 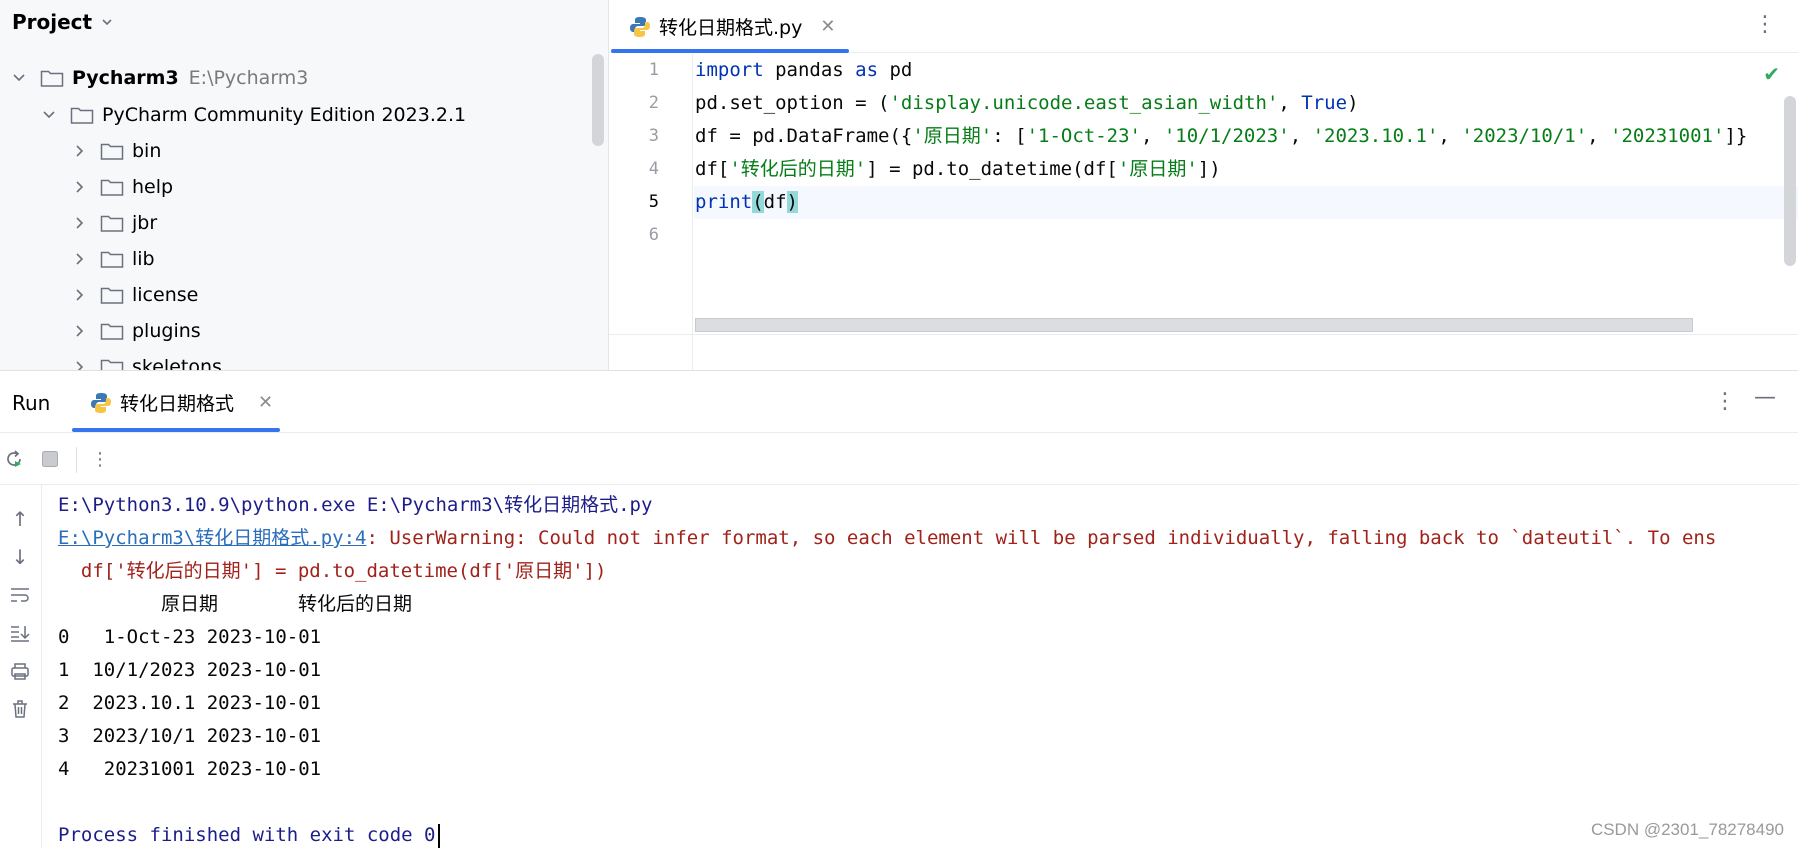 What do you see at coordinates (147, 151) in the screenshot?
I see `tree-item-label: bin` at bounding box center [147, 151].